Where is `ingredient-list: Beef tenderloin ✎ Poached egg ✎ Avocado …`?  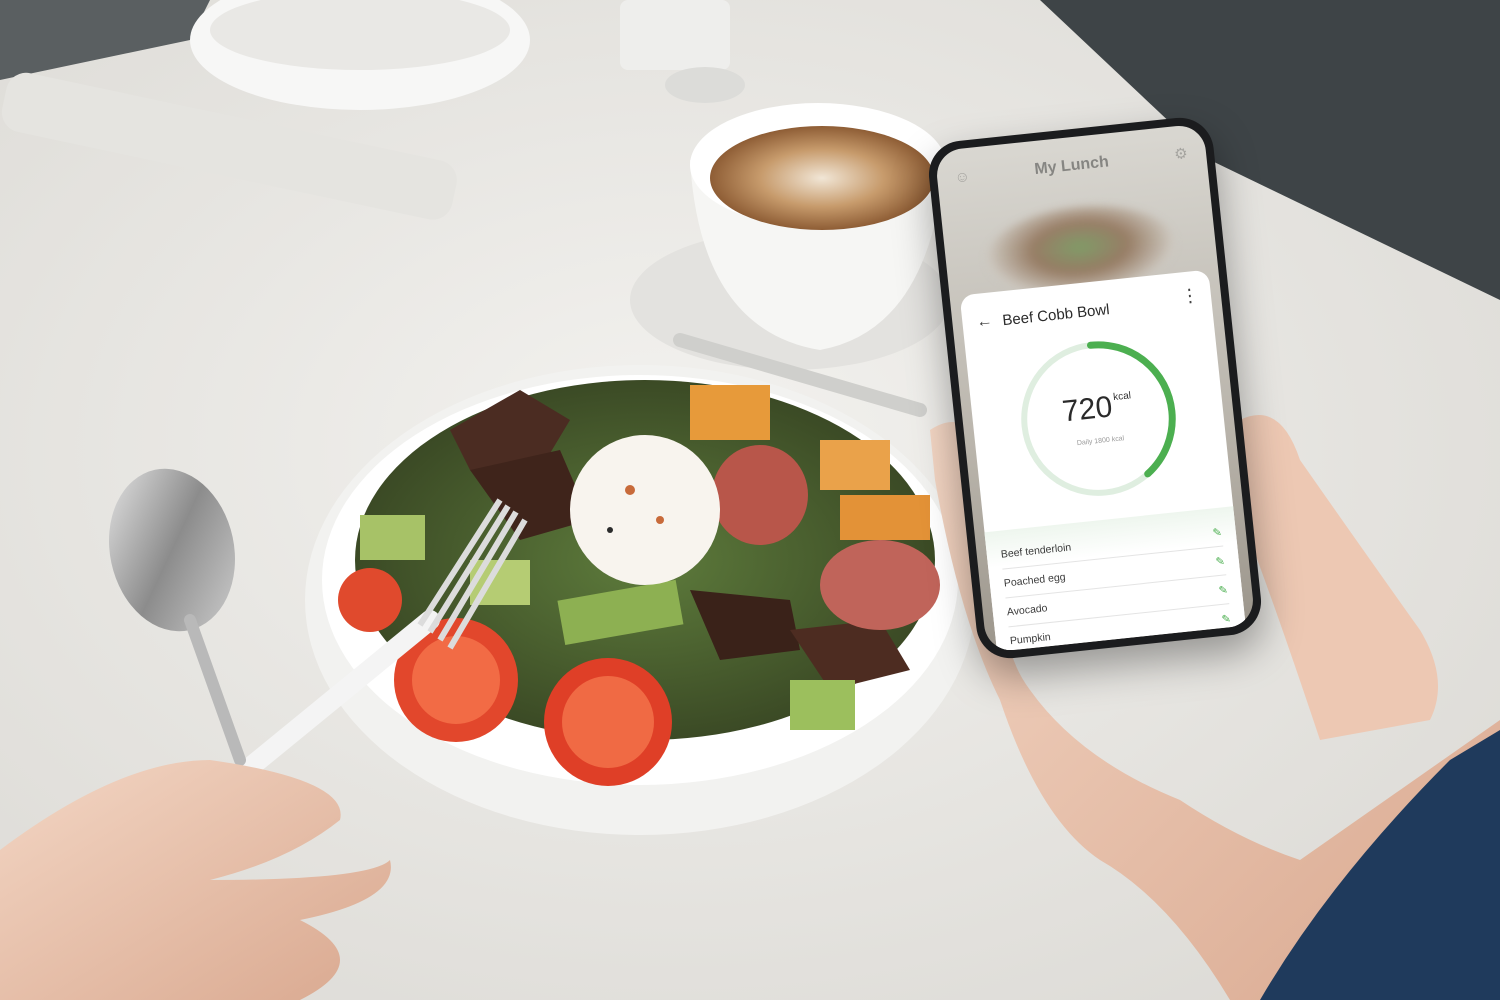 ingredient-list: Beef tenderloin ✎ Poached egg ✎ Avocado … is located at coordinates (1115, 579).